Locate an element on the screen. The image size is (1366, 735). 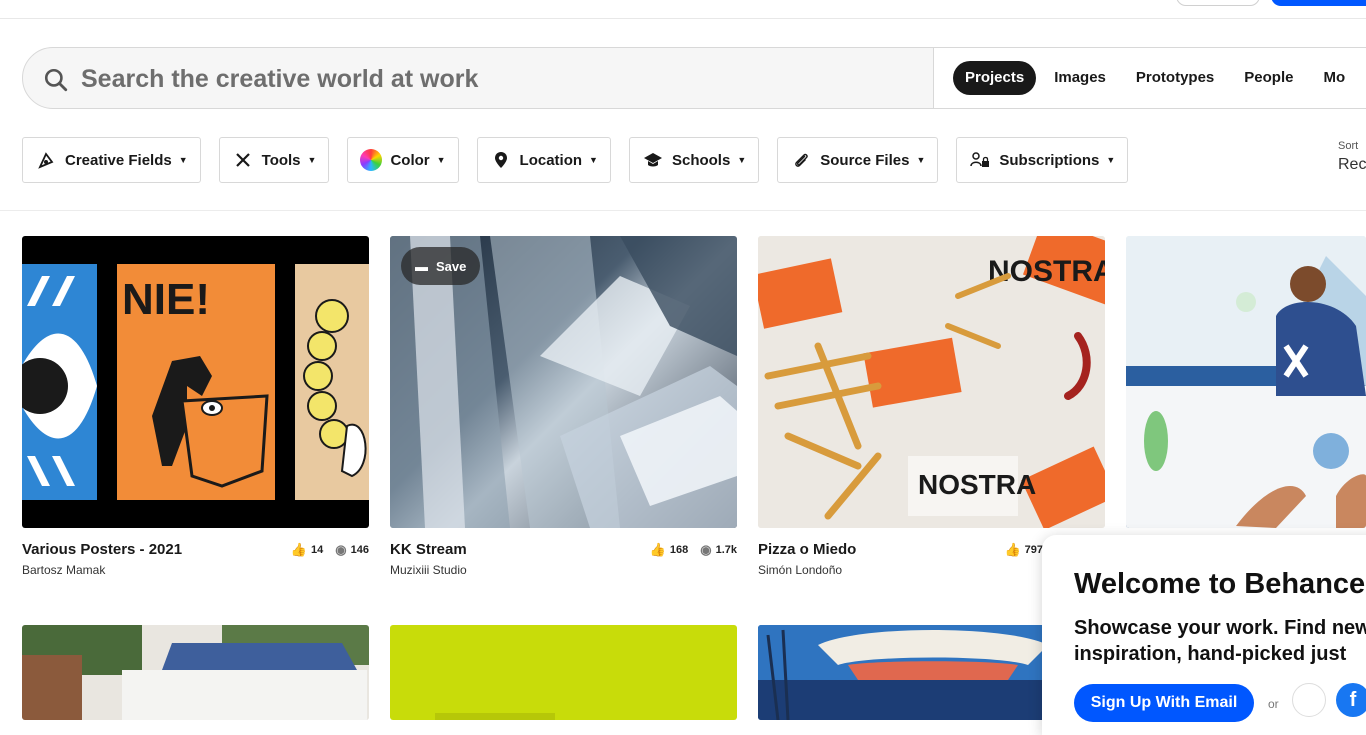
views-count: 146 is located at coordinates (359, 550).